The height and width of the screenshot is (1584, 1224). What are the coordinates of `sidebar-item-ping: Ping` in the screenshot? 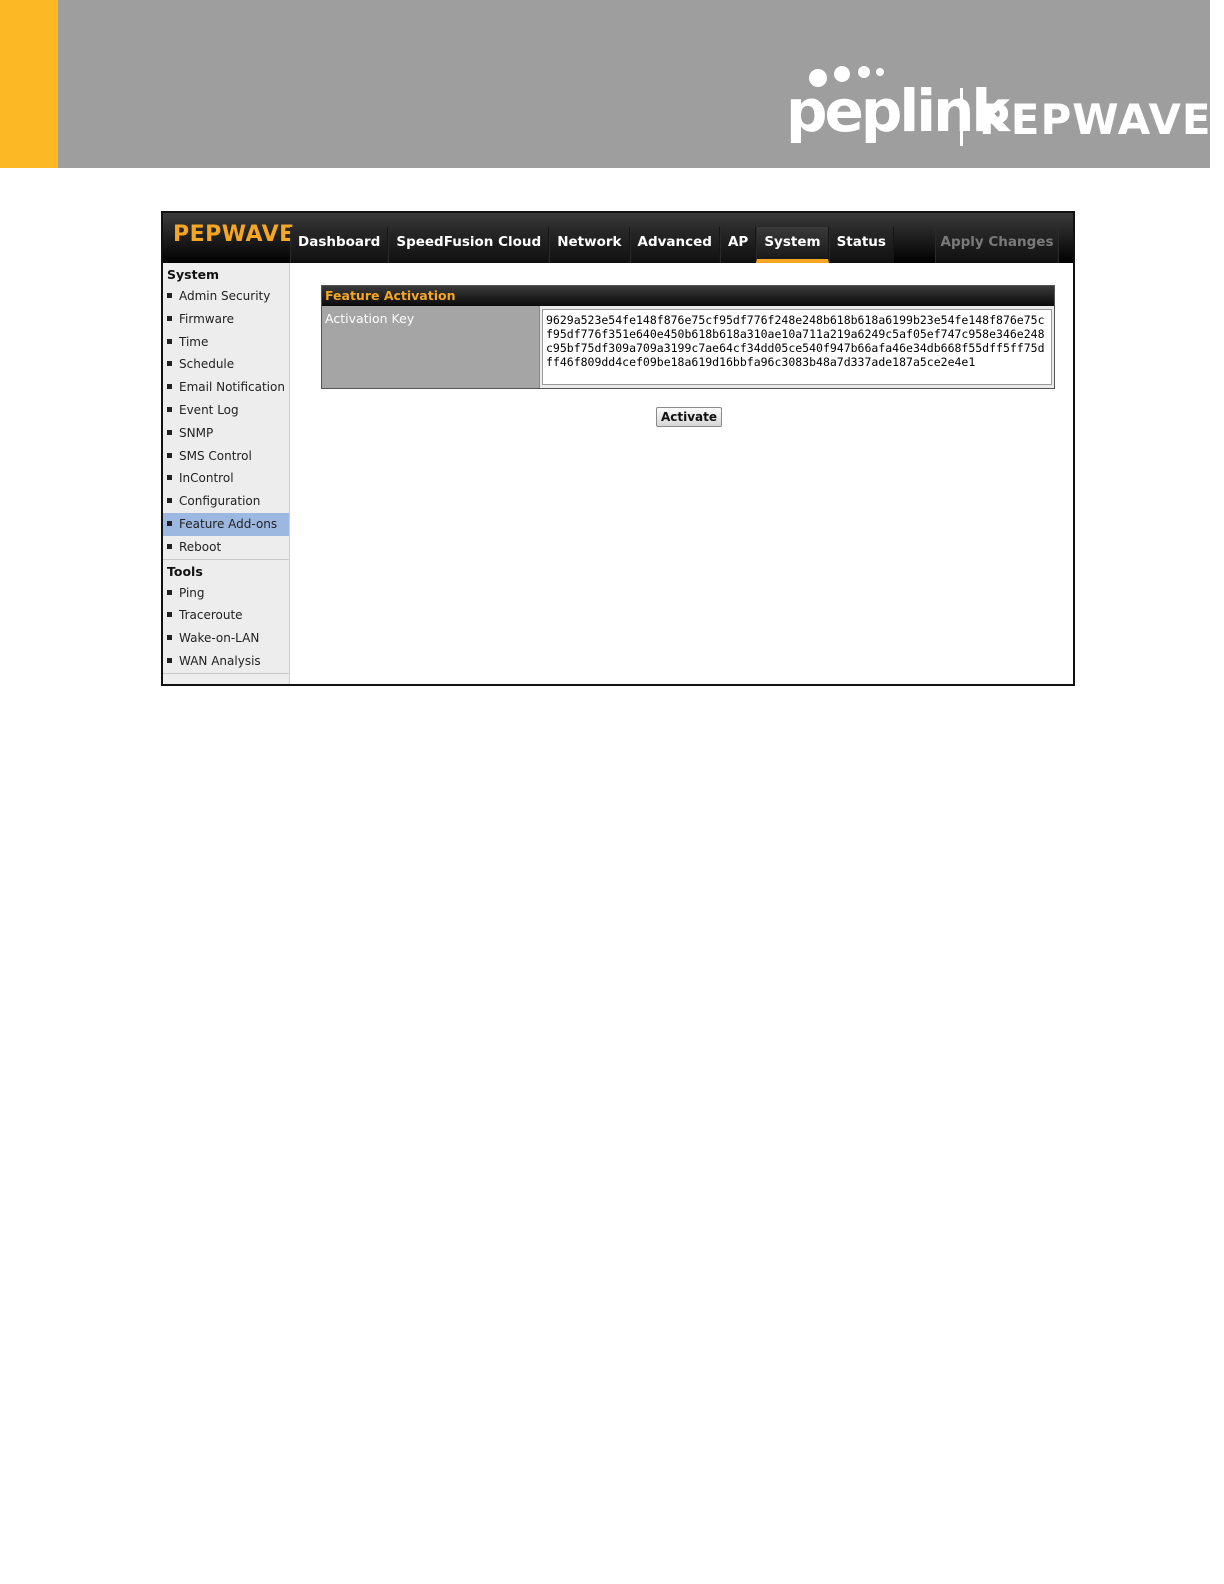 It's located at (226, 593).